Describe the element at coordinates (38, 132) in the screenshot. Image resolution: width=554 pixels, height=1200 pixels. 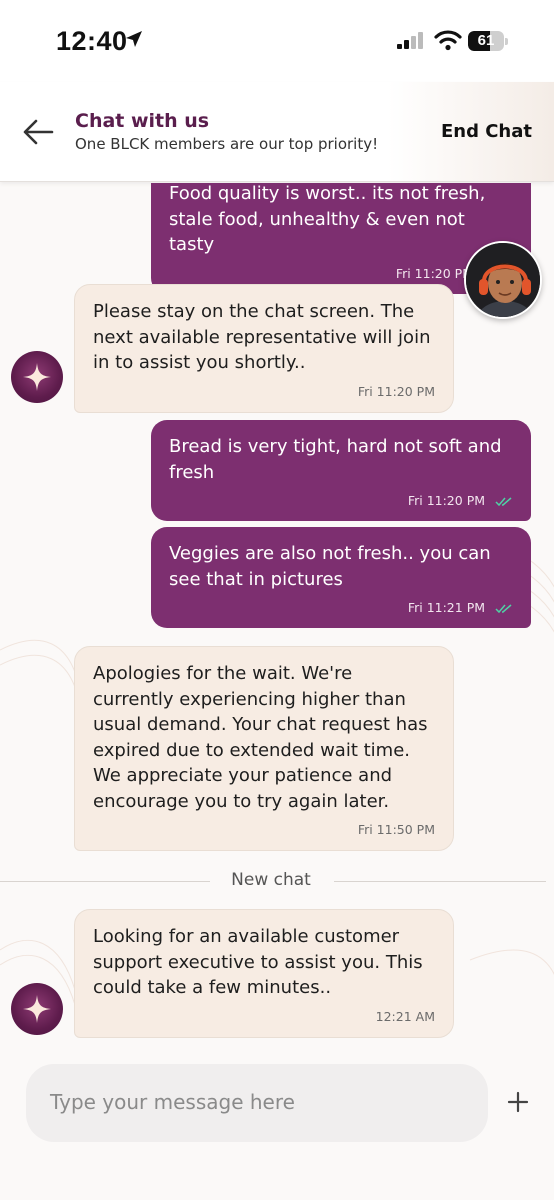
I see `arrow-left-icon` at that location.